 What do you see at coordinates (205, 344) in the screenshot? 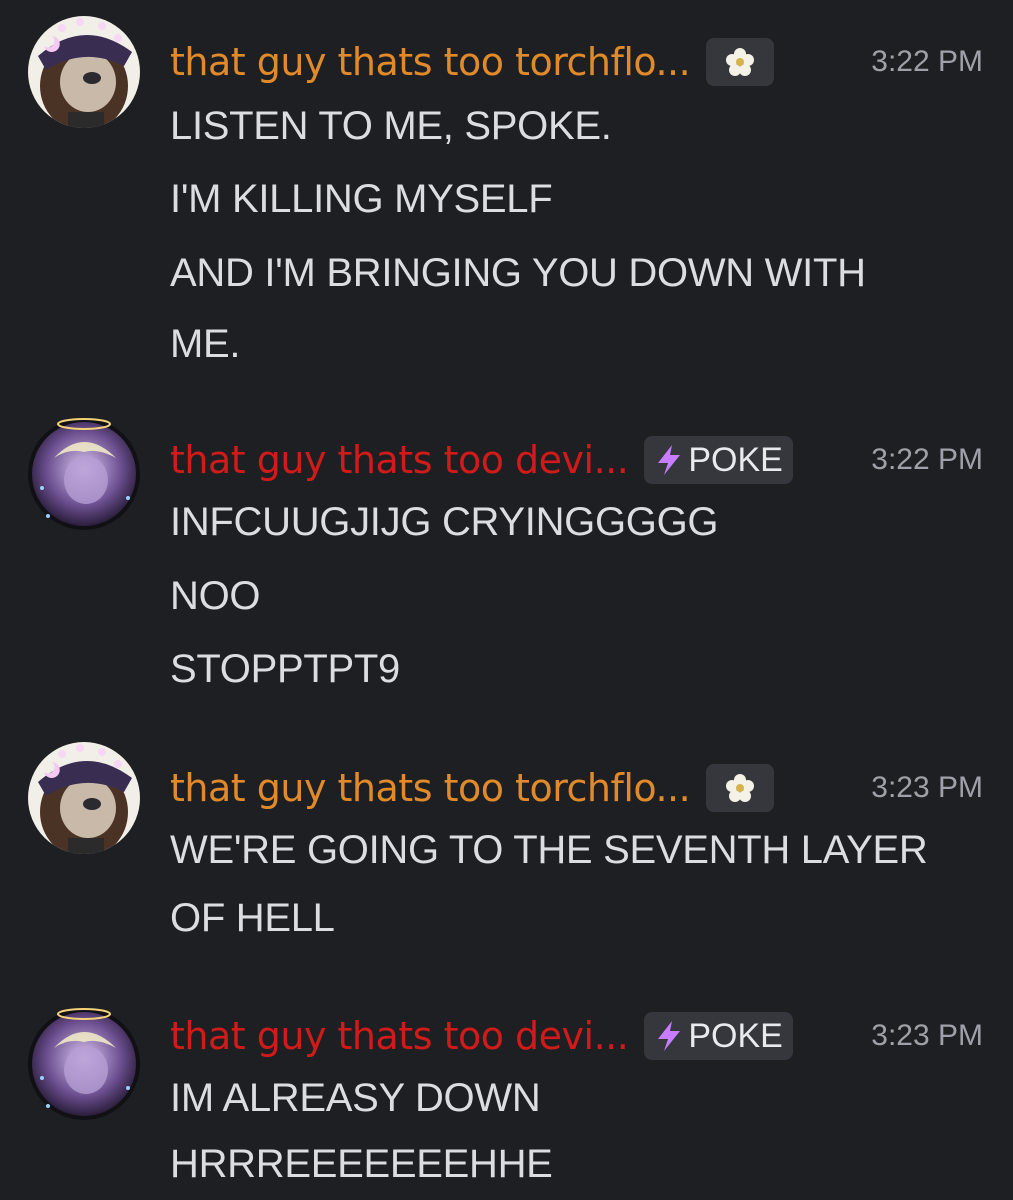
I see `message-text: ME.` at bounding box center [205, 344].